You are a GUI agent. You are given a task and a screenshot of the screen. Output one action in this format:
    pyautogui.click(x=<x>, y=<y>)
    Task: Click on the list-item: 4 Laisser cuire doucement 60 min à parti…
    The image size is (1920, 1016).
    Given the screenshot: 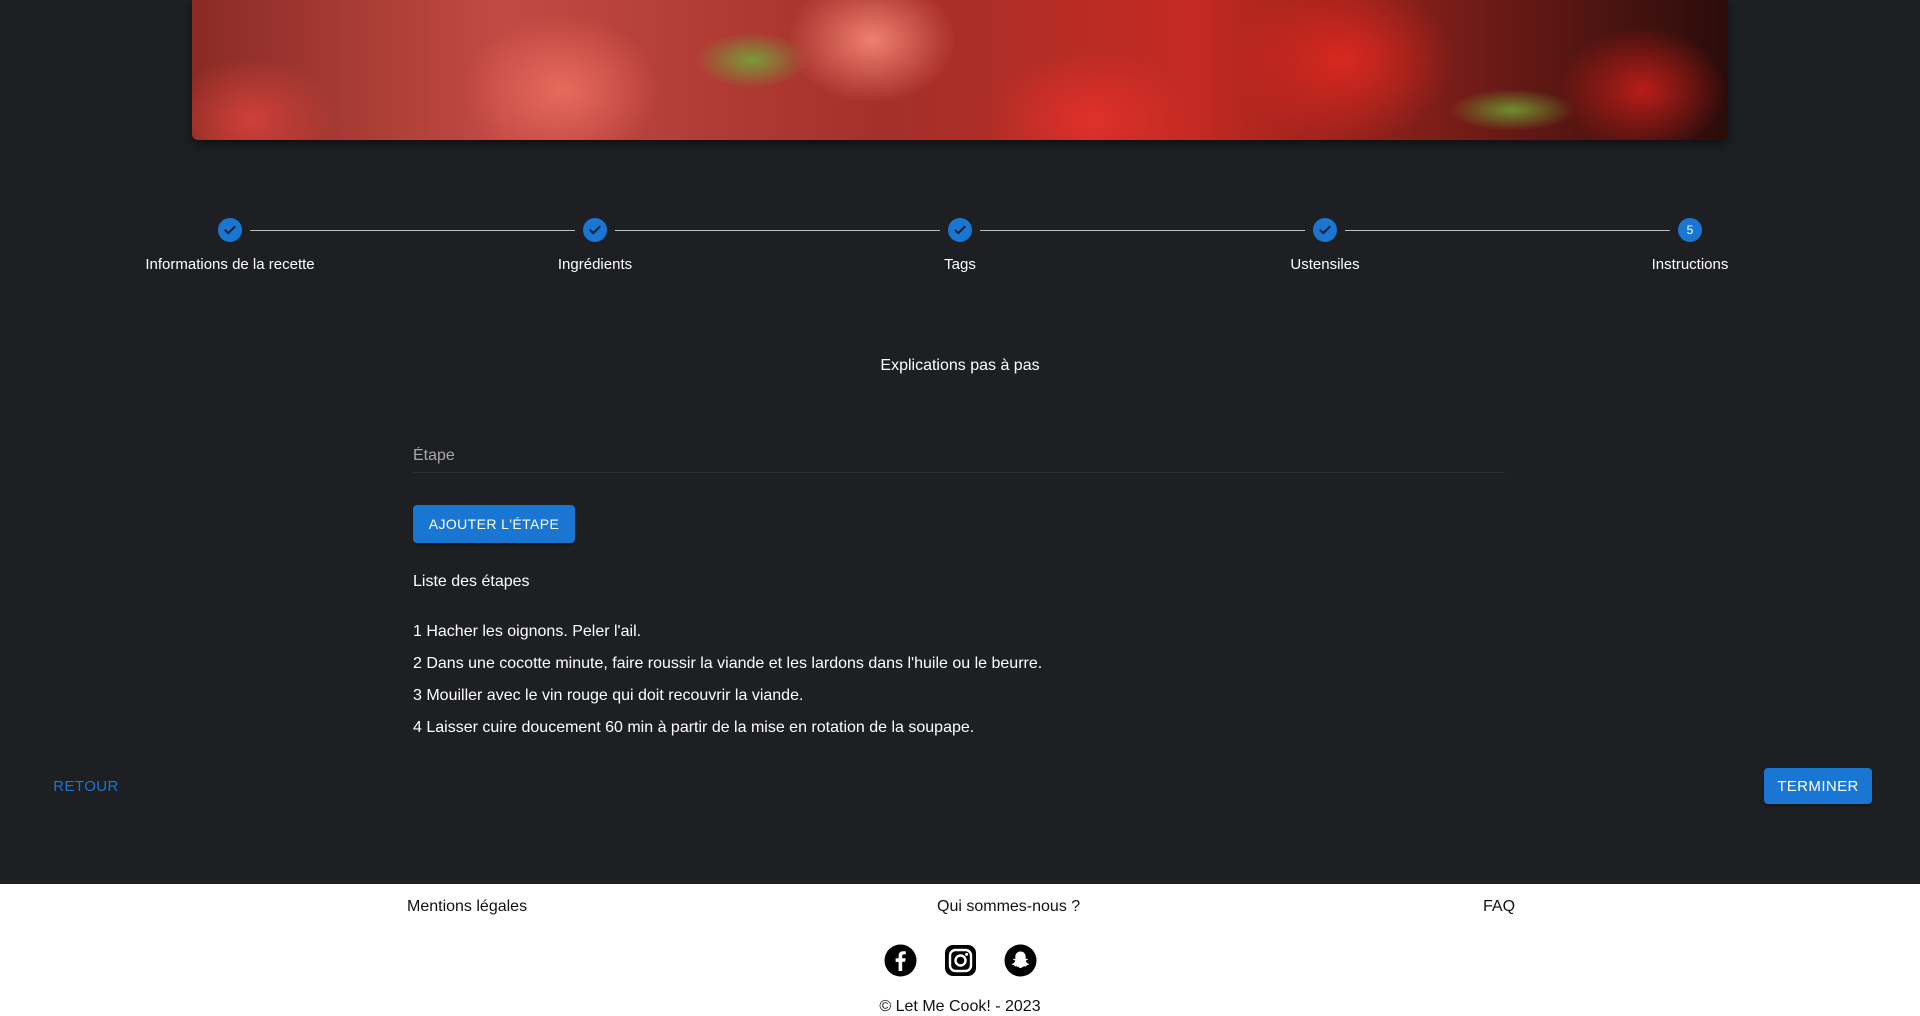 What is the action you would take?
    pyautogui.click(x=694, y=727)
    